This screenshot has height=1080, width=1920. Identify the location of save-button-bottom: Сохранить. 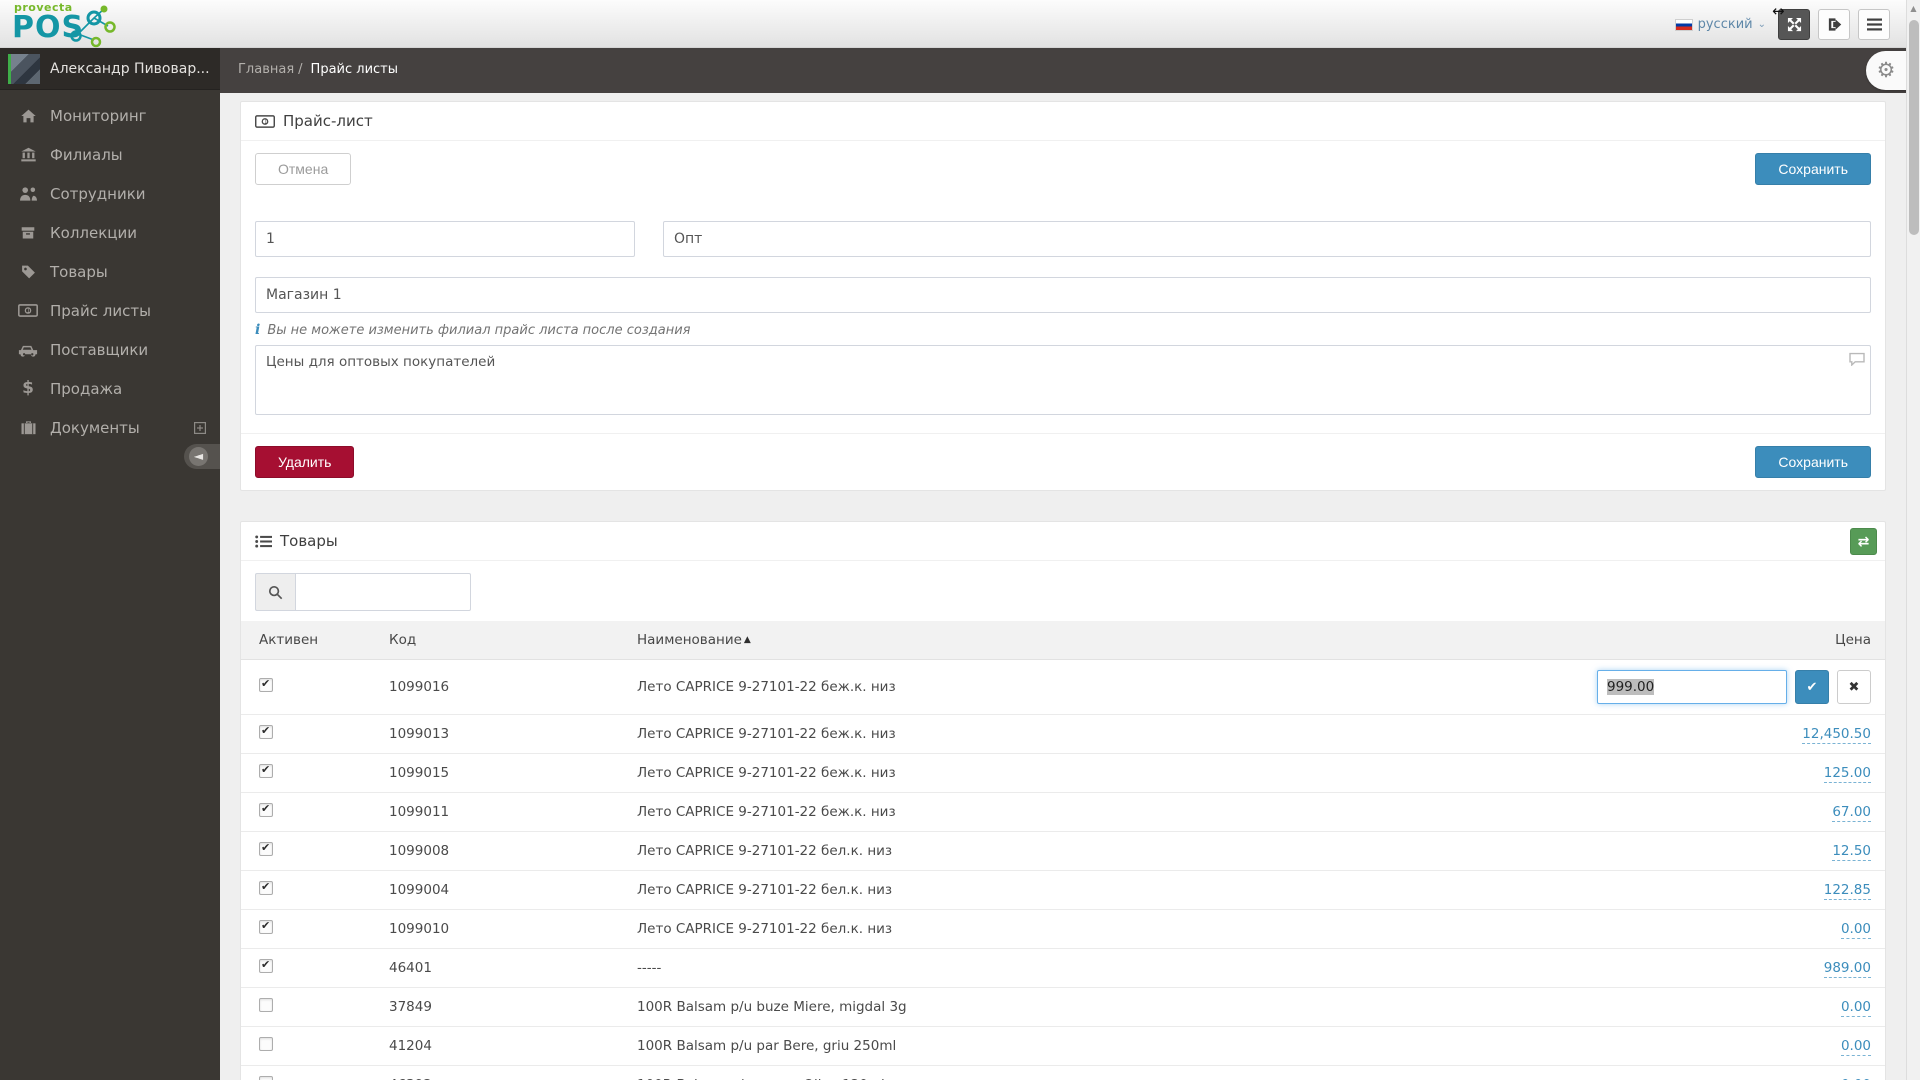
(1813, 462).